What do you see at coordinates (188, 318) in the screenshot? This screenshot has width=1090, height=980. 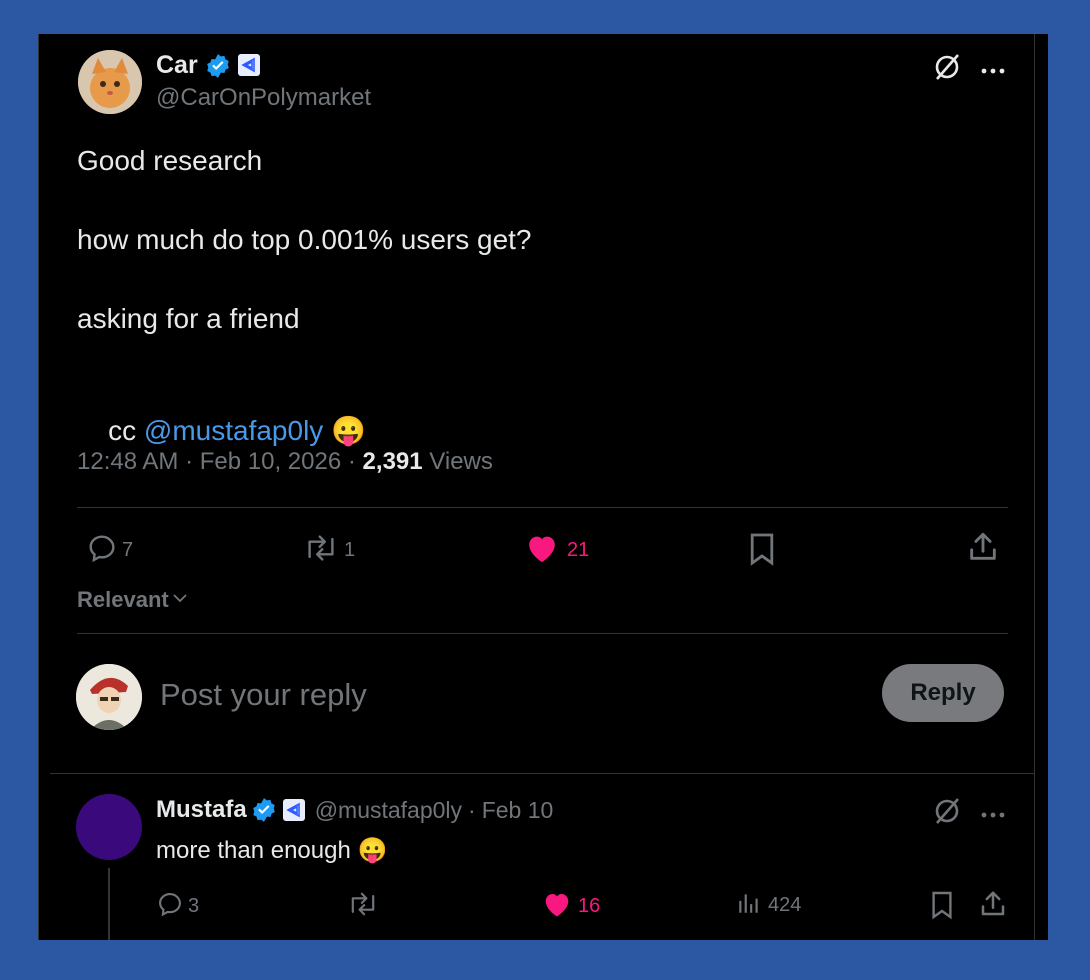 I see `post-text-line: asking for a friend` at bounding box center [188, 318].